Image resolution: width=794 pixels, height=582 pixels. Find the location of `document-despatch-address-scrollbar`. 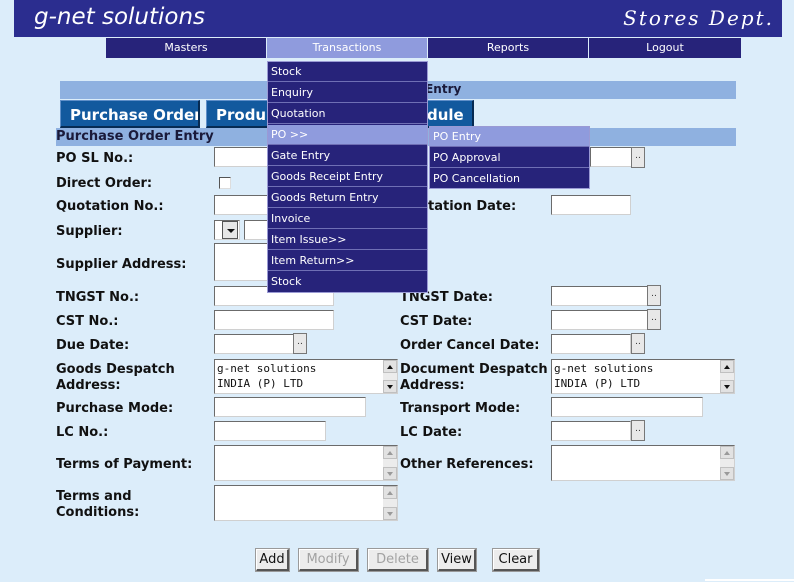

document-despatch-address-scrollbar is located at coordinates (727, 376).